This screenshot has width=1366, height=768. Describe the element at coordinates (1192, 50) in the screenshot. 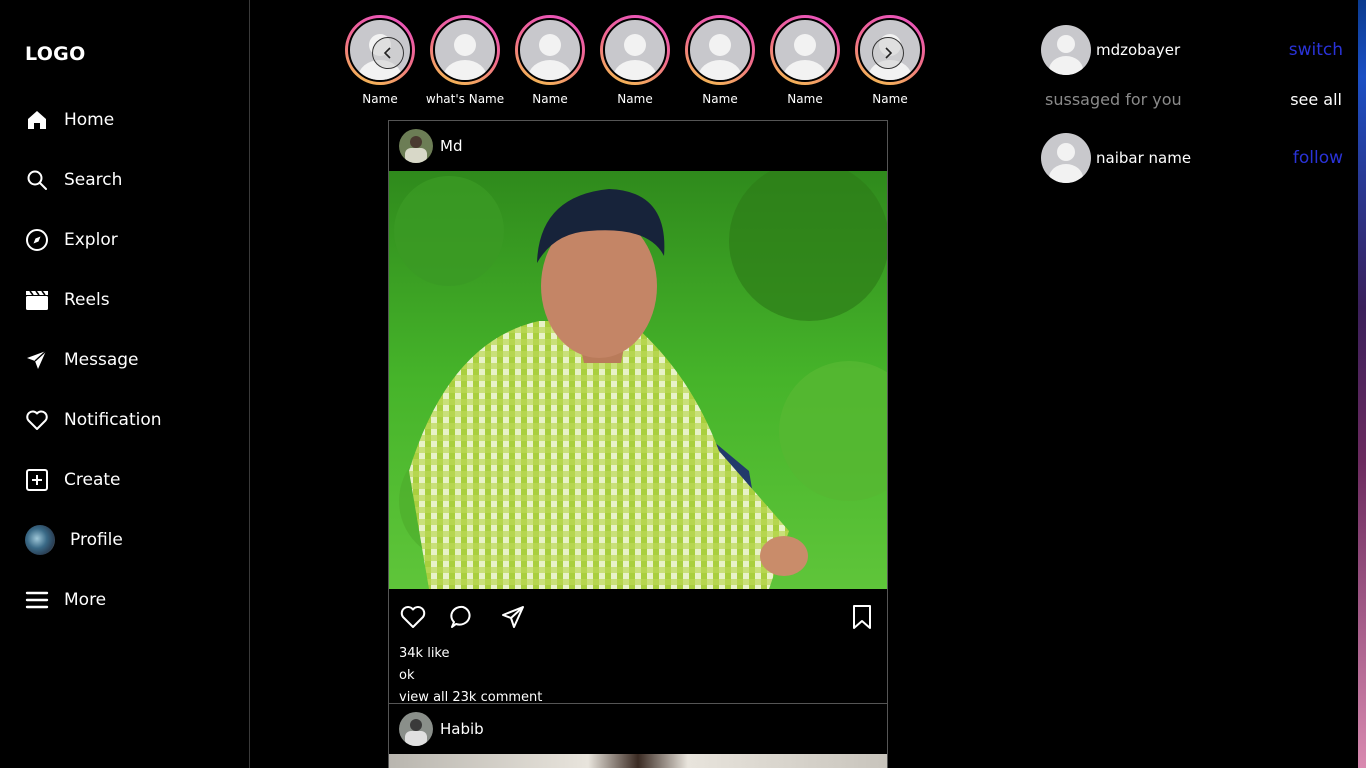

I see `current-account: mdzobayer switch` at that location.